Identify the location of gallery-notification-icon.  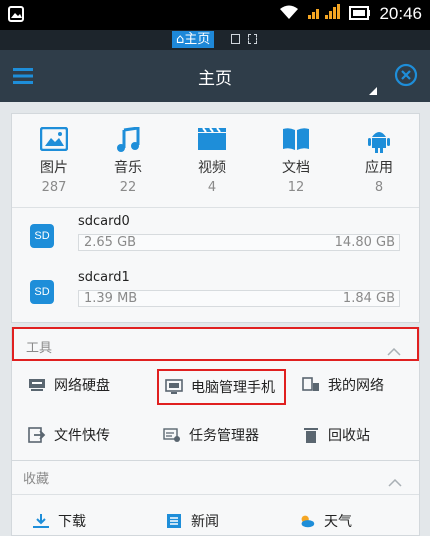
(16, 16).